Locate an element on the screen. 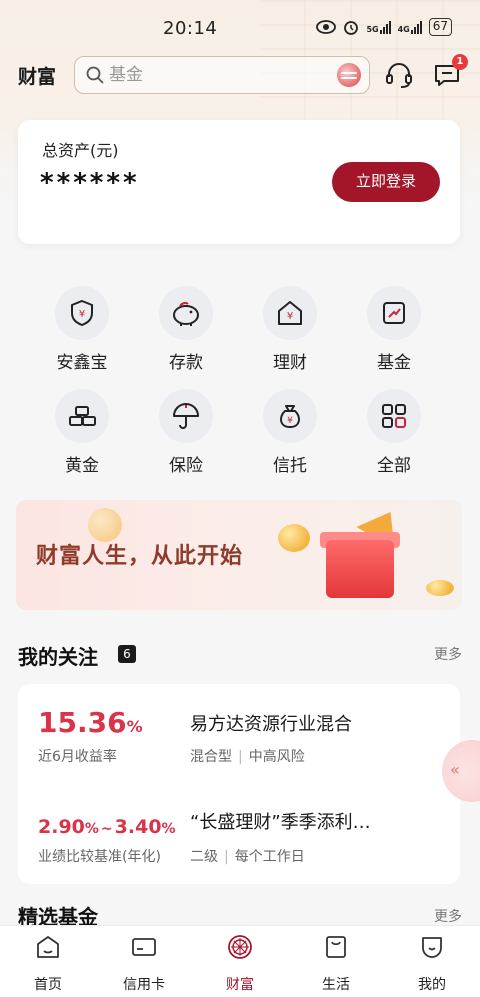  menu-label: 理财 is located at coordinates (290, 363).